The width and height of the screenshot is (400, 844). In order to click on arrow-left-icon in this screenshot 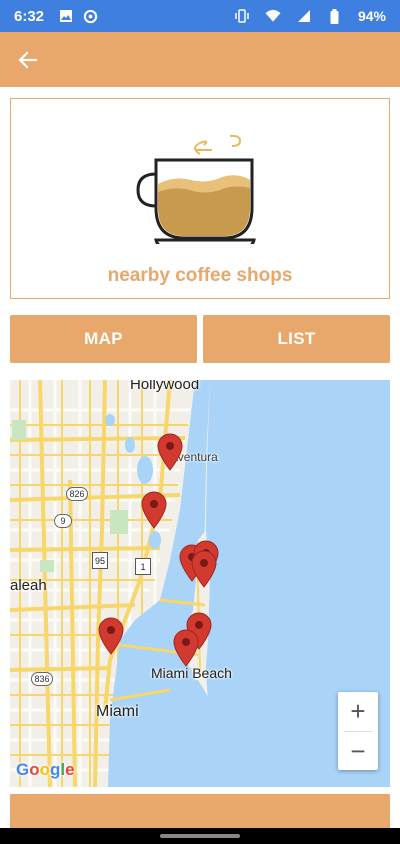, I will do `click(28, 59)`.